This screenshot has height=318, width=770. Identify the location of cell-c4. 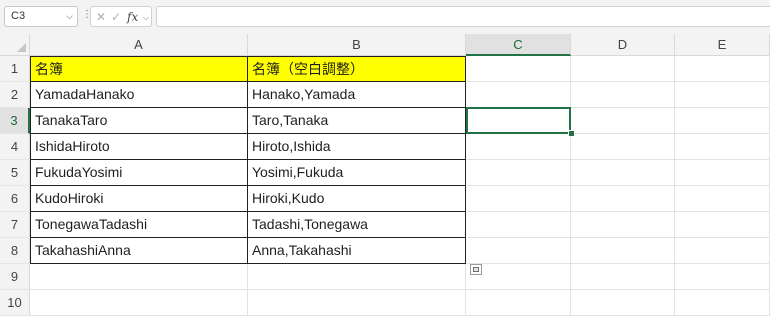
(518, 147).